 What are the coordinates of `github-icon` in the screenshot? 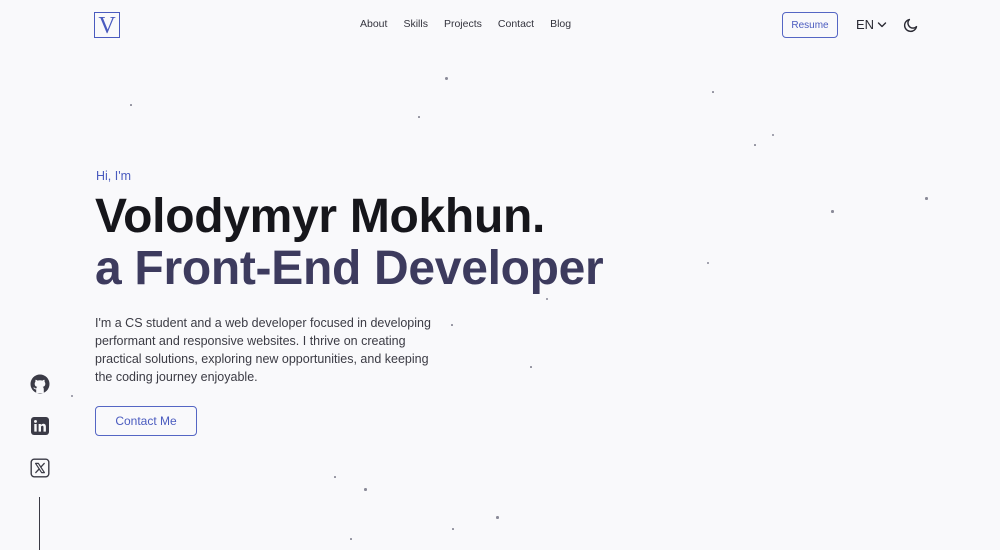 It's located at (40, 384).